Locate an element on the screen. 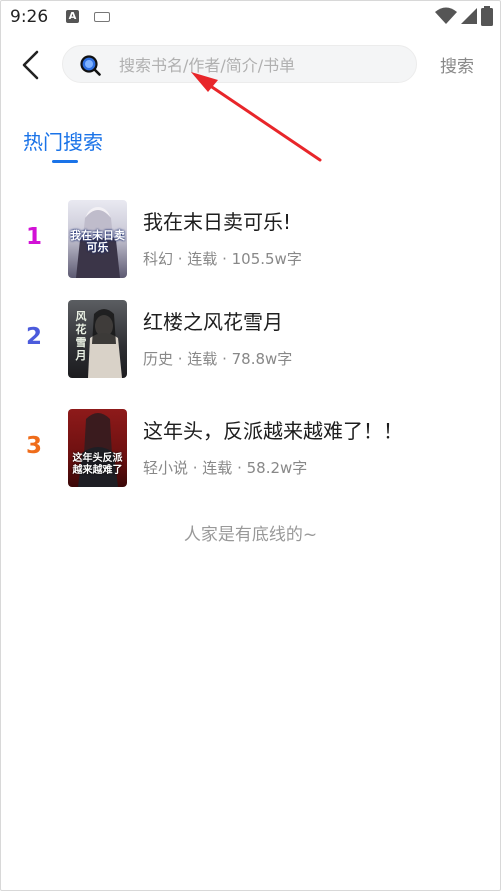 This screenshot has width=501, height=891. cover-title-text: 这年头反派越来越难了 is located at coordinates (97, 464).